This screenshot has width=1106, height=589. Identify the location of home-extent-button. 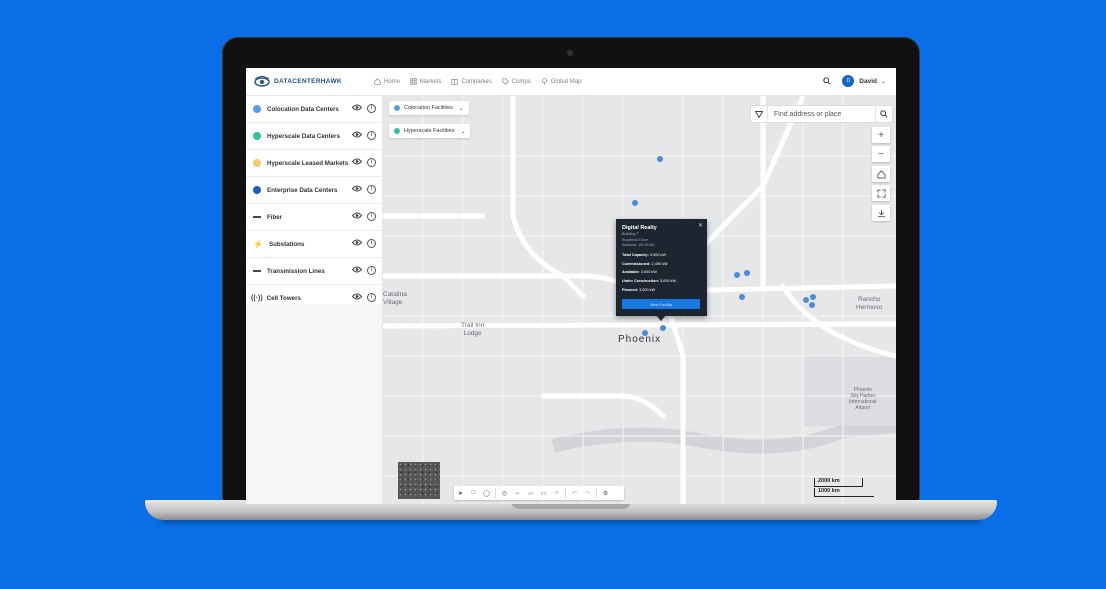
(881, 174).